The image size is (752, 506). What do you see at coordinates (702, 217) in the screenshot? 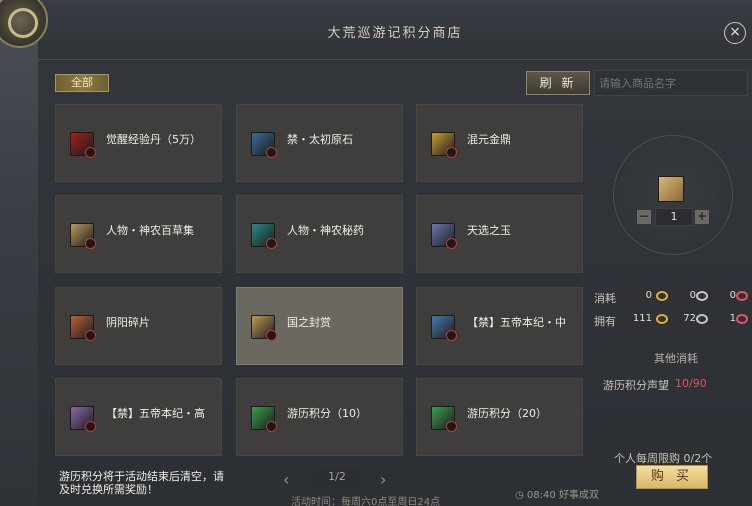
I see `quantity-plus-button: +` at bounding box center [702, 217].